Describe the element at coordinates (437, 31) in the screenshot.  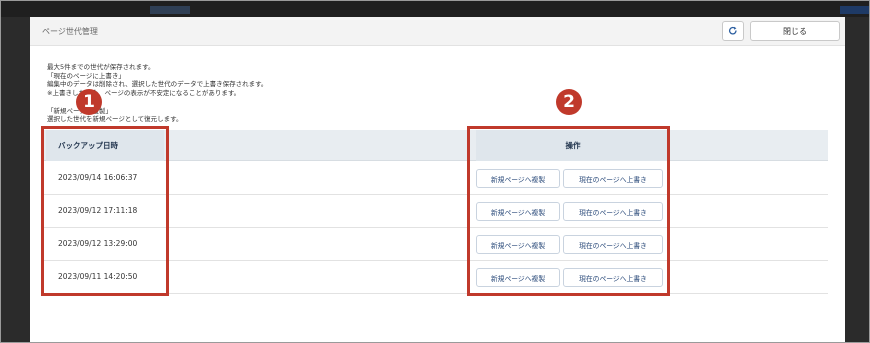
I see `dialog-header: ページ世代管理 閉じる` at that location.